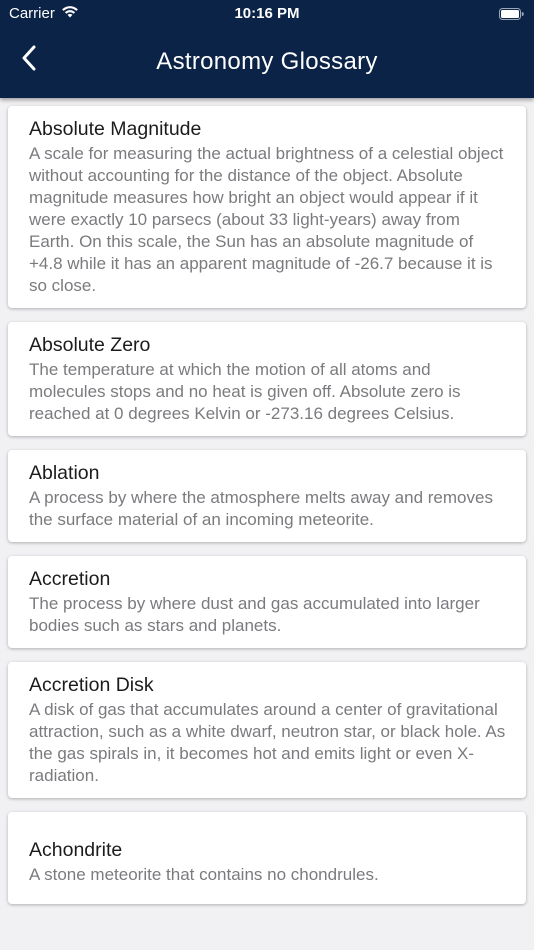 This screenshot has width=534, height=950. What do you see at coordinates (511, 13) in the screenshot?
I see `battery-icon` at bounding box center [511, 13].